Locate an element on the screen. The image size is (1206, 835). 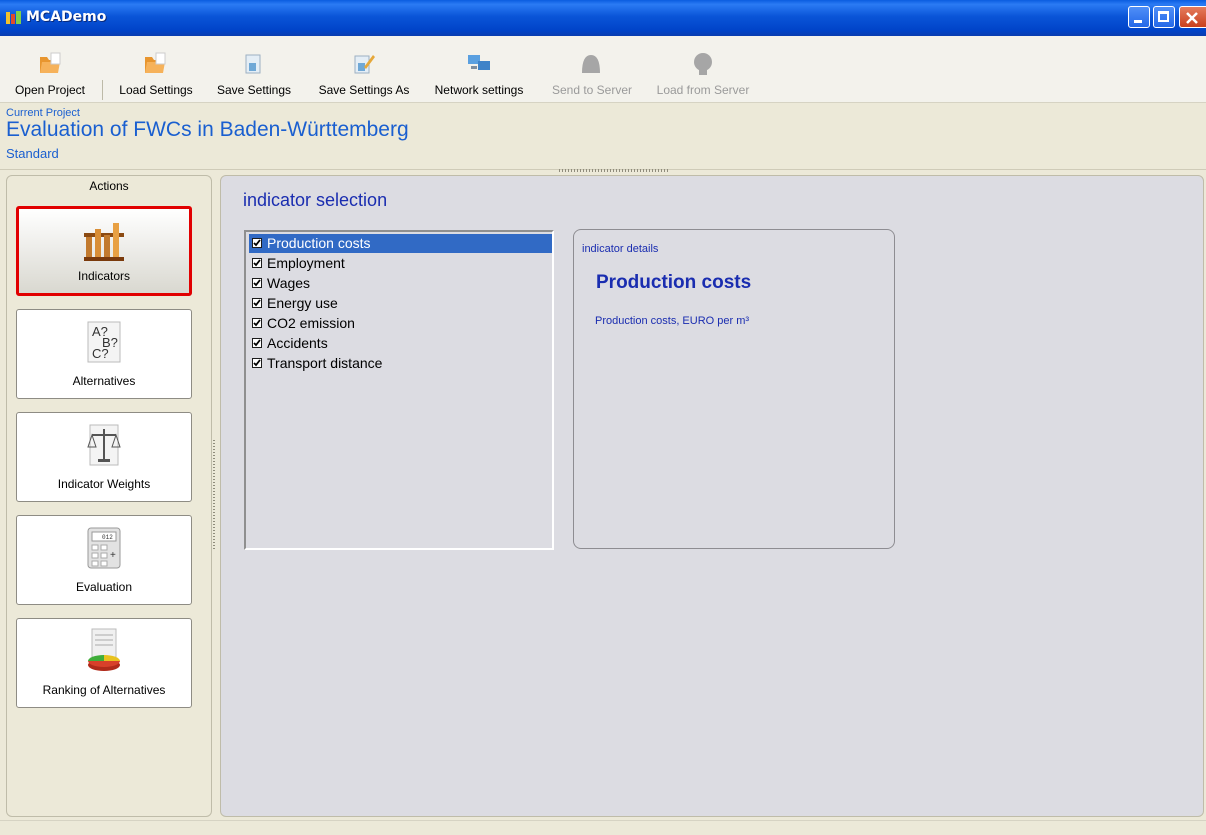
send-to-server-label: Send to Server is located at coordinates (592, 90).